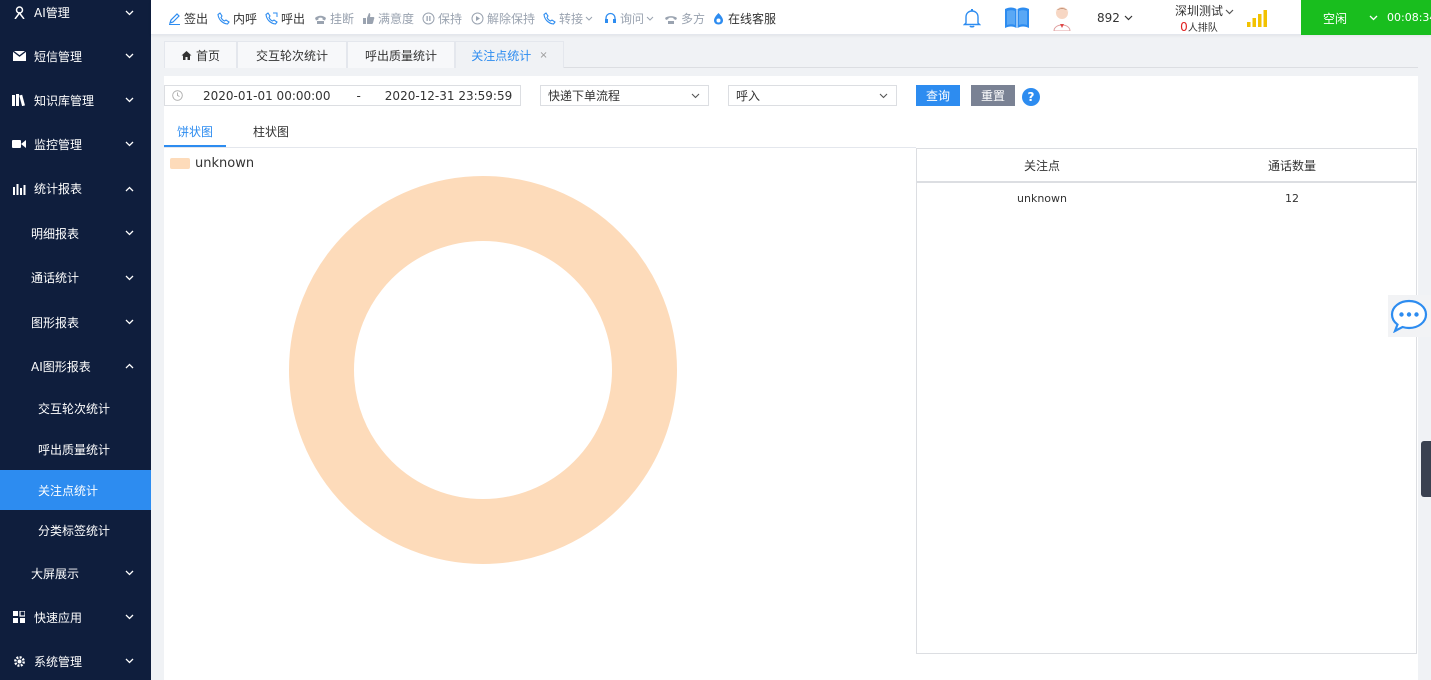 This screenshot has width=1431, height=680. What do you see at coordinates (19, 617) in the screenshot?
I see `grid-icon` at bounding box center [19, 617].